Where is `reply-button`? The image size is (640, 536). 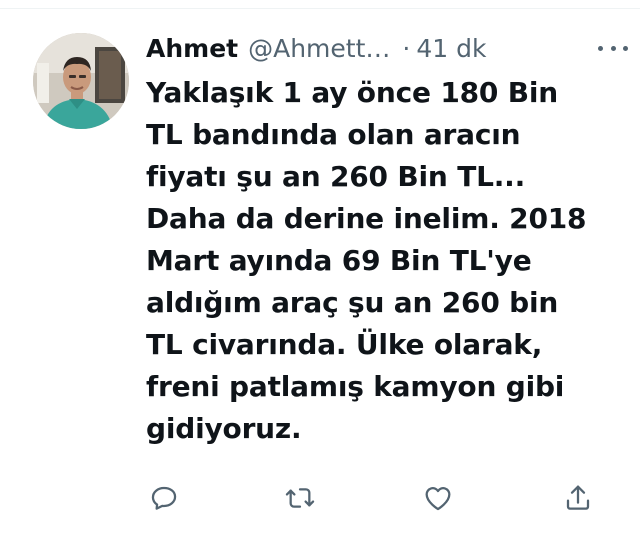 reply-button is located at coordinates (164, 498).